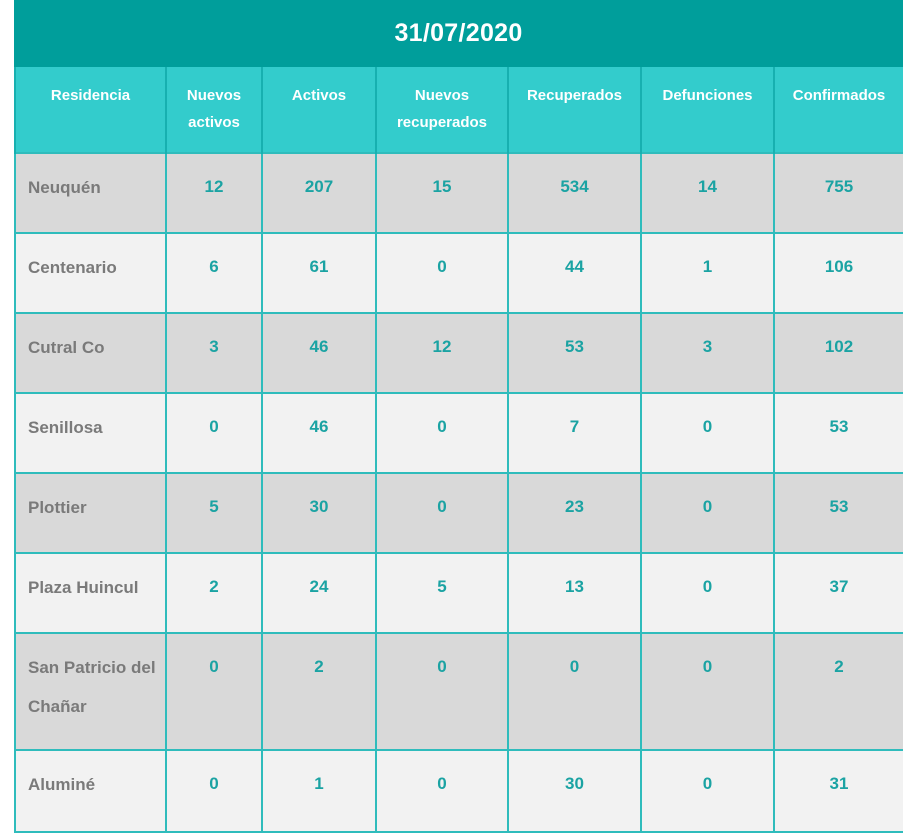  I want to click on cell-residencia: Plottier, so click(90, 513).